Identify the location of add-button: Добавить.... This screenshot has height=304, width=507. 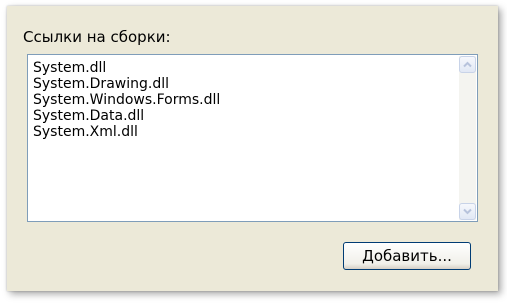
(407, 256).